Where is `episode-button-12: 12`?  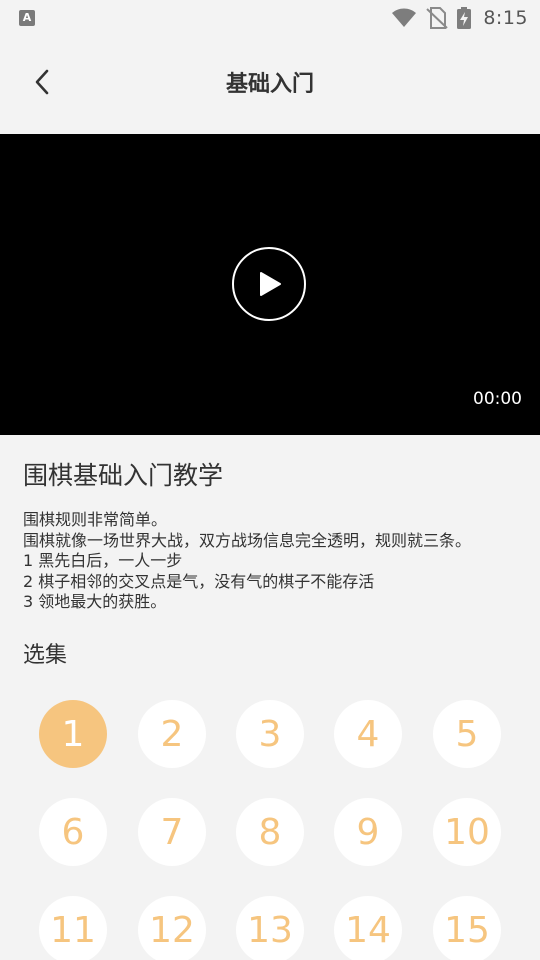 episode-button-12: 12 is located at coordinates (172, 928).